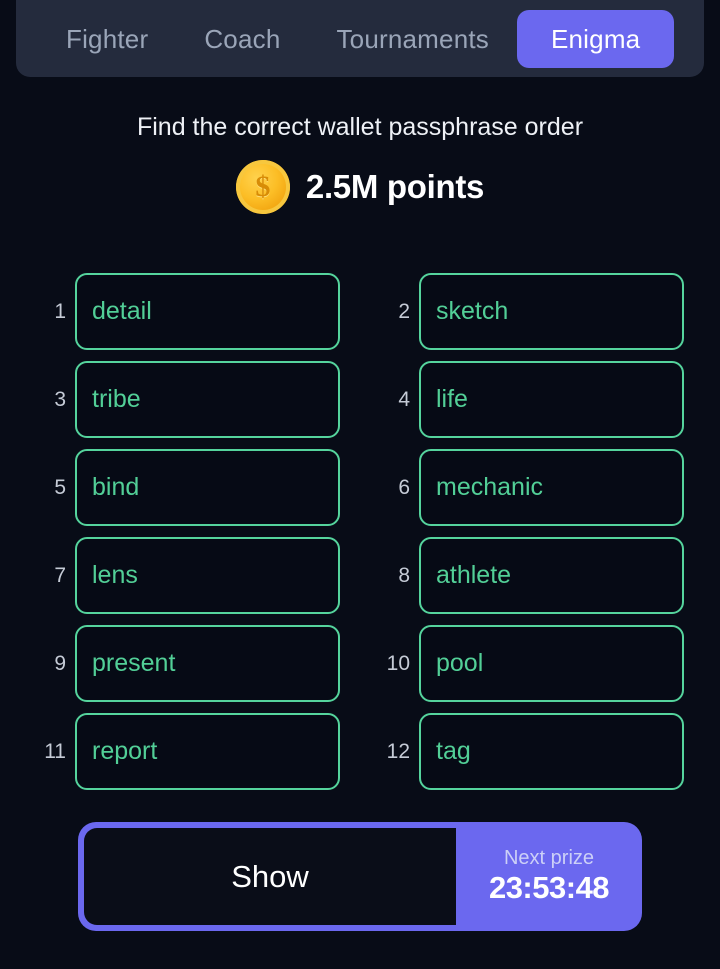 This screenshot has width=720, height=969. I want to click on word-slot-3: tribe, so click(207, 399).